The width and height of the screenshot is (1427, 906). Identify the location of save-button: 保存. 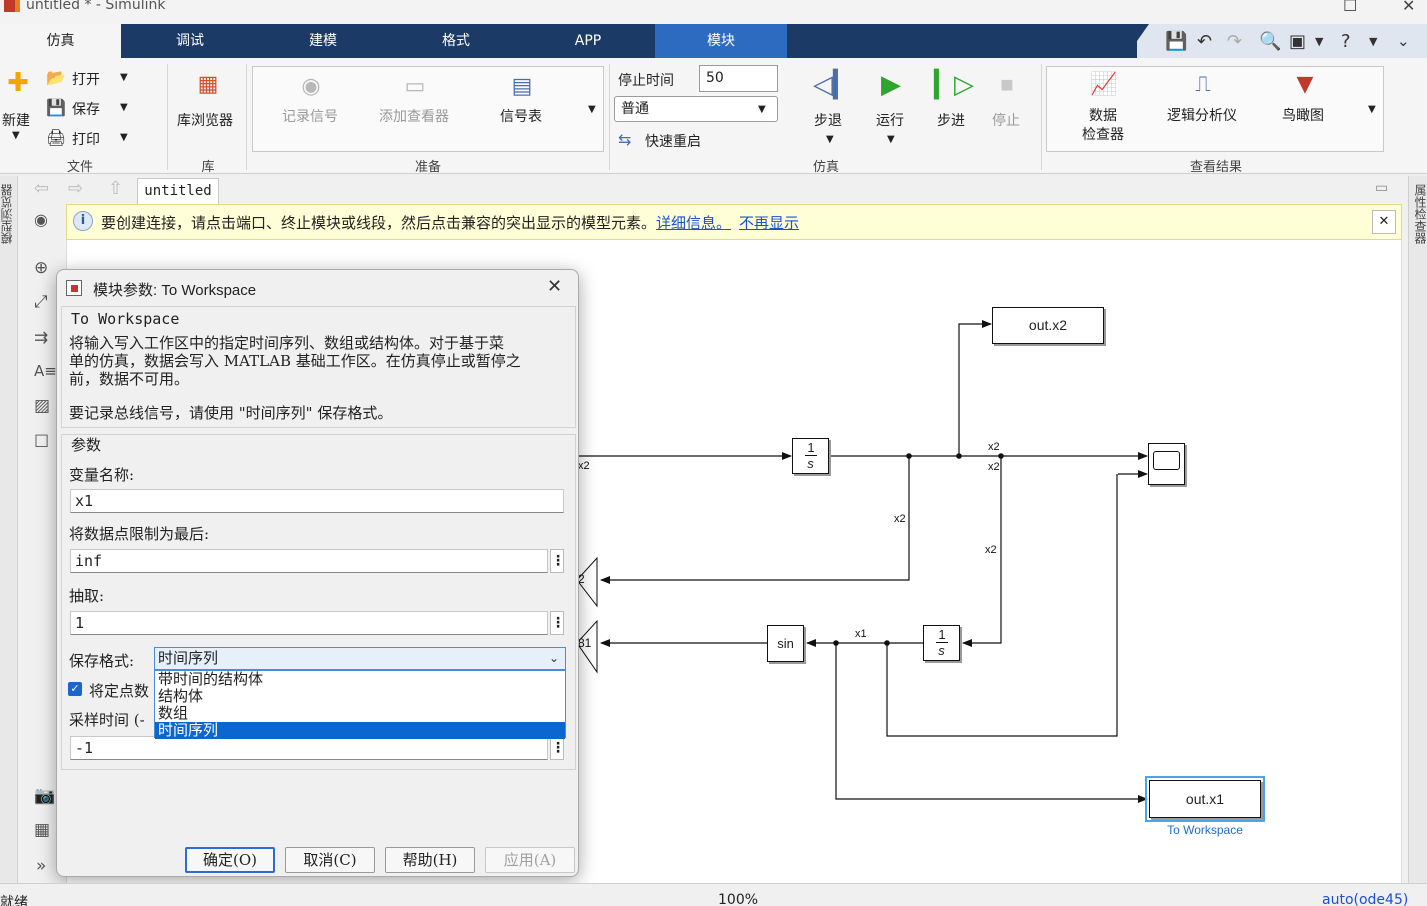
(86, 109).